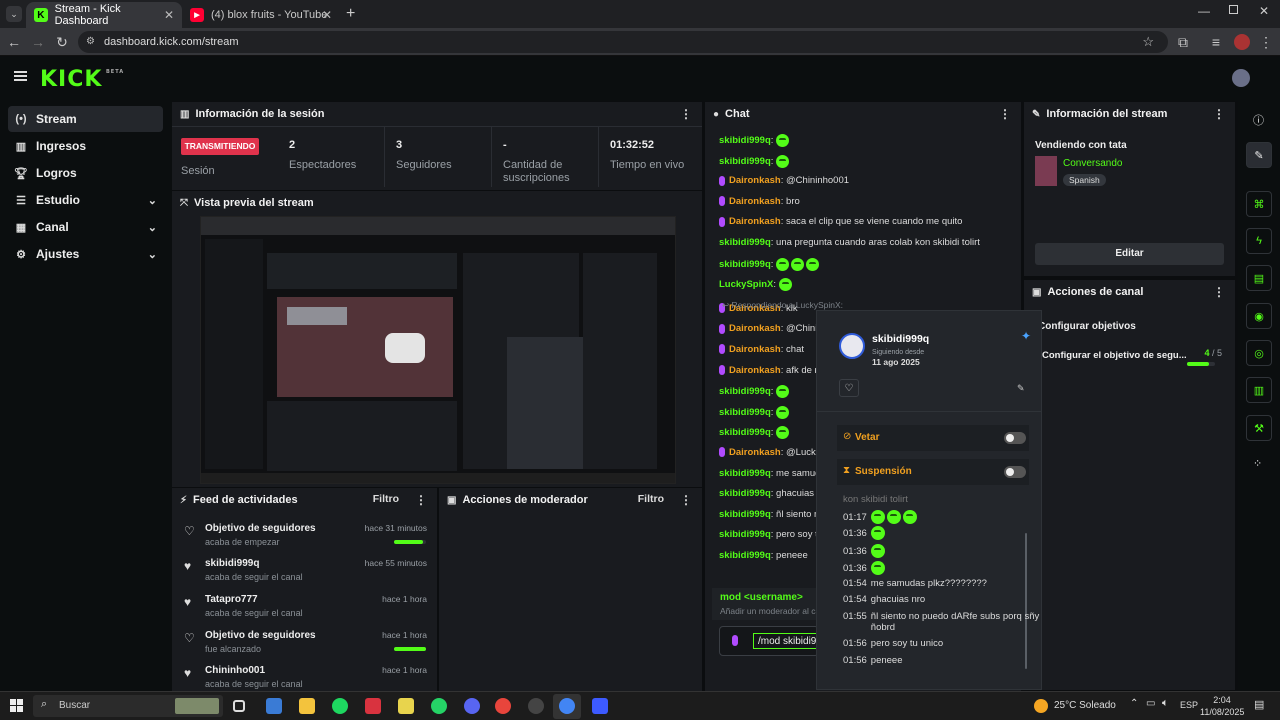 This screenshot has width=1280, height=720. Describe the element at coordinates (274, 706) in the screenshot. I see `store-icon` at that location.